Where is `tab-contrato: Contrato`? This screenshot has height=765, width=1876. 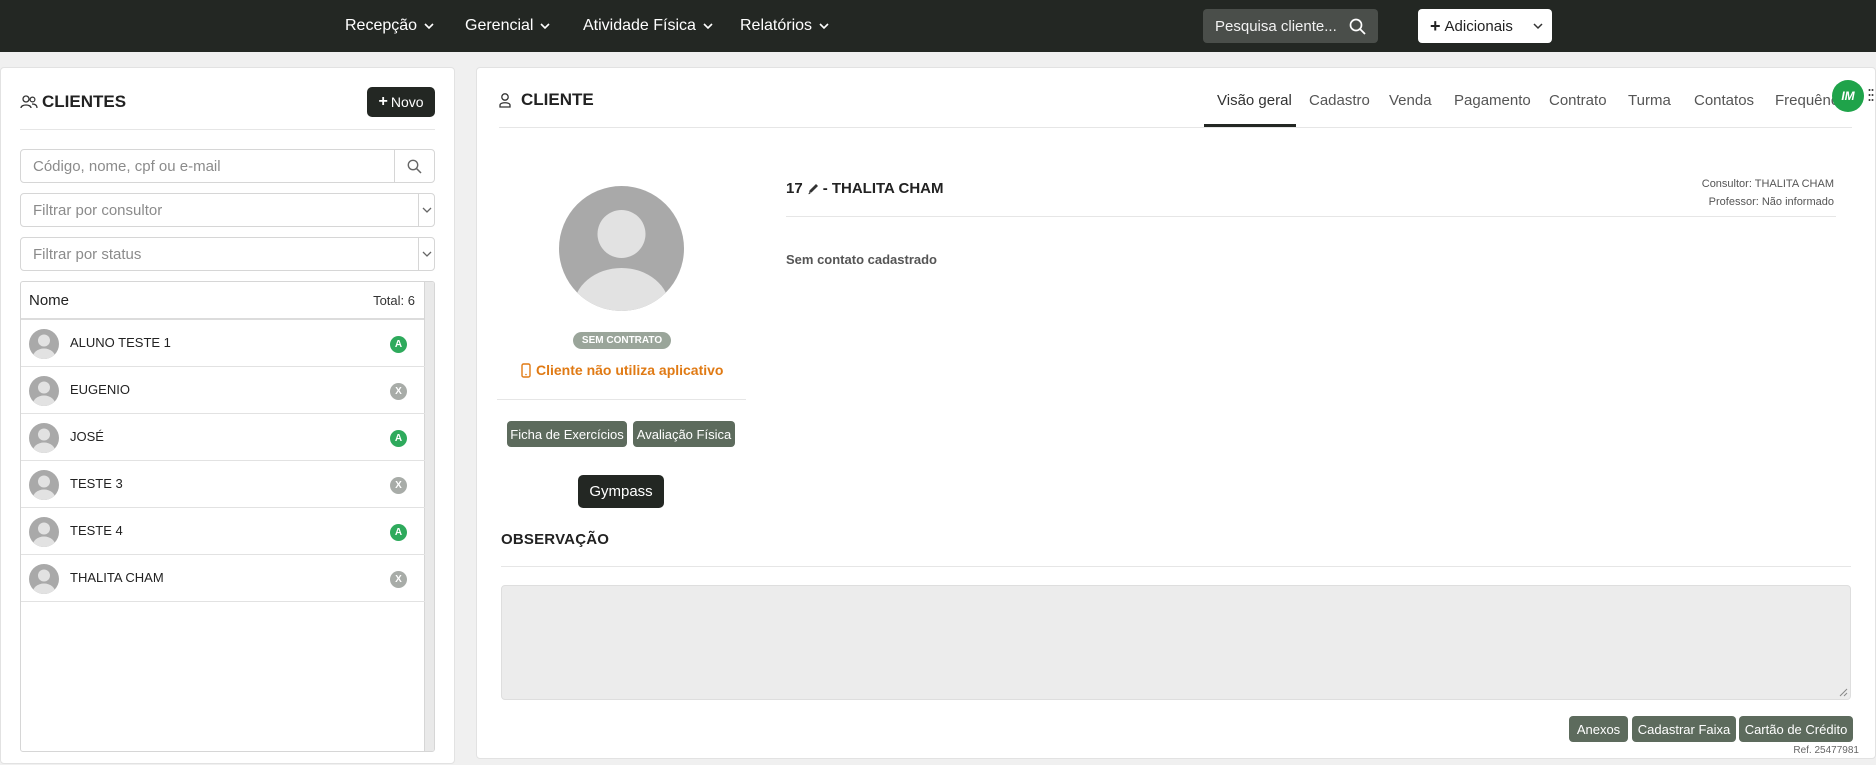 tab-contrato: Contrato is located at coordinates (1578, 100).